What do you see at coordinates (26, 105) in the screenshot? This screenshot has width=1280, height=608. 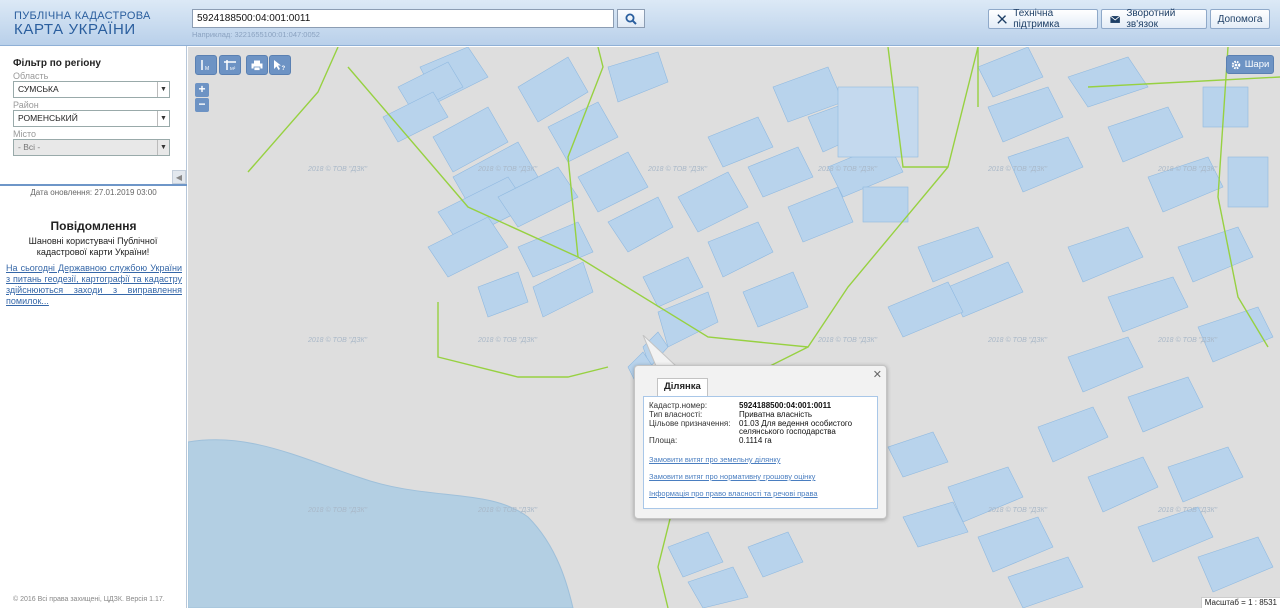 I see `district-label: Район` at bounding box center [26, 105].